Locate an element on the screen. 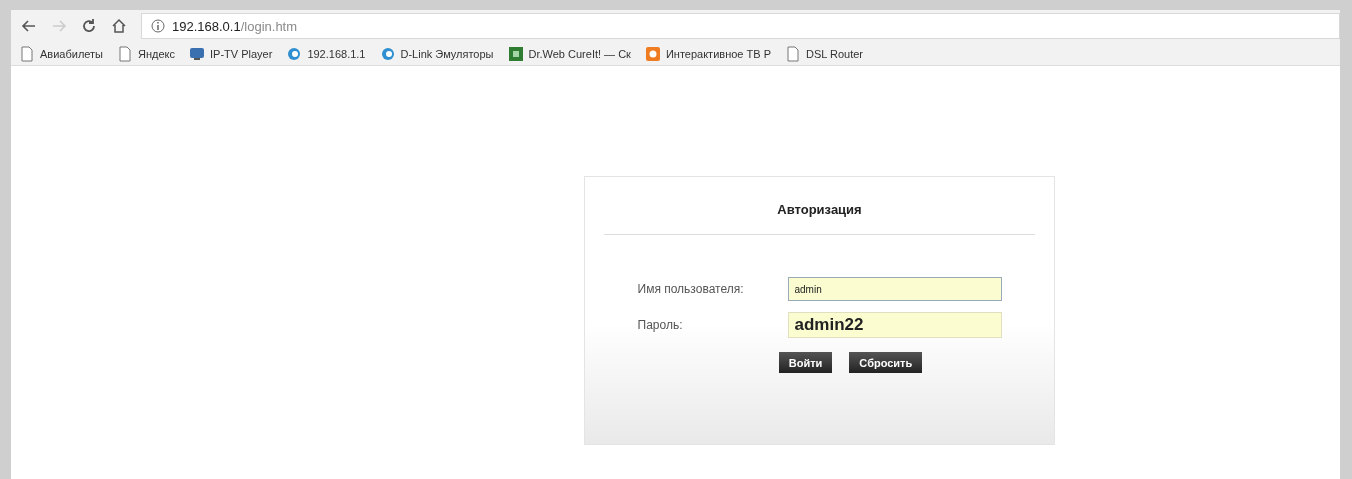 The width and height of the screenshot is (1352, 479). field-label: Пароль: is located at coordinates (660, 325).